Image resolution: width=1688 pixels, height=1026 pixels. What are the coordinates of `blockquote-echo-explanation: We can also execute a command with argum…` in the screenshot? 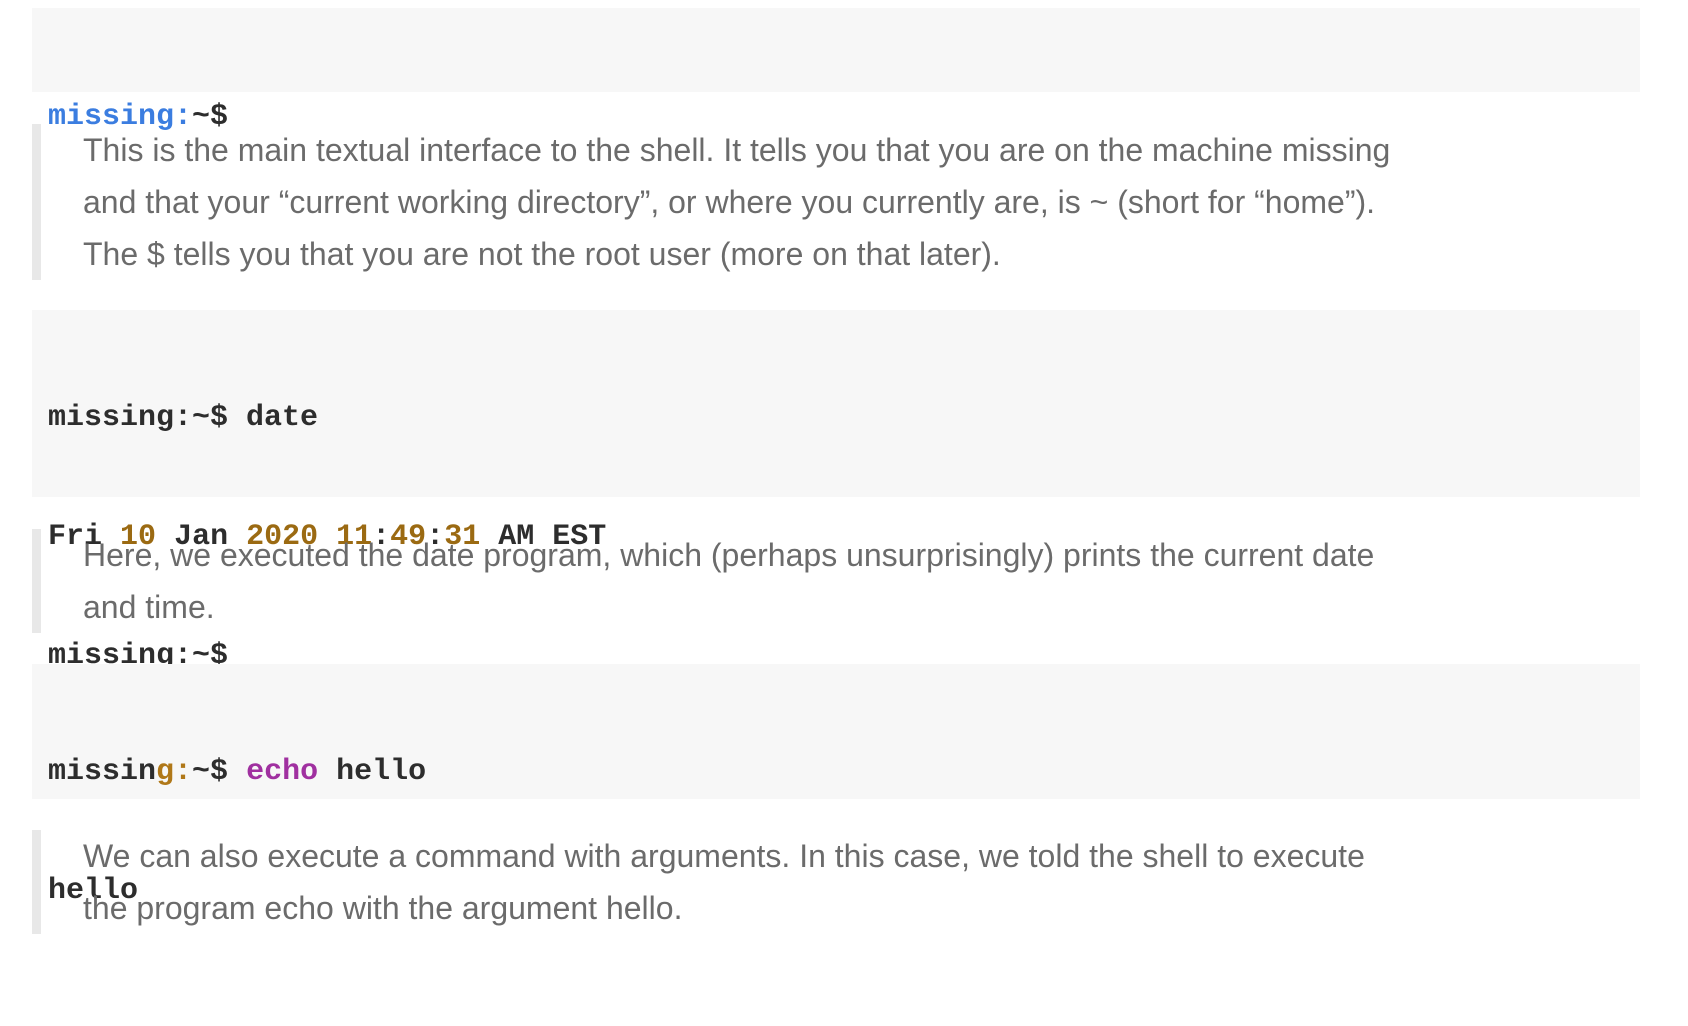 It's located at (782, 882).